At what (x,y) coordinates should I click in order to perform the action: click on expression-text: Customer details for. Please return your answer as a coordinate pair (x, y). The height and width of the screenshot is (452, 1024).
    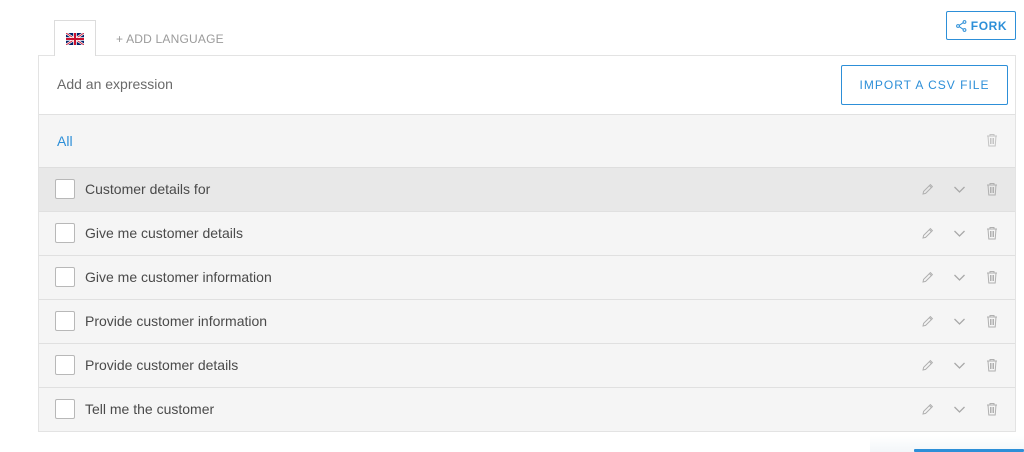
    Looking at the image, I should click on (148, 189).